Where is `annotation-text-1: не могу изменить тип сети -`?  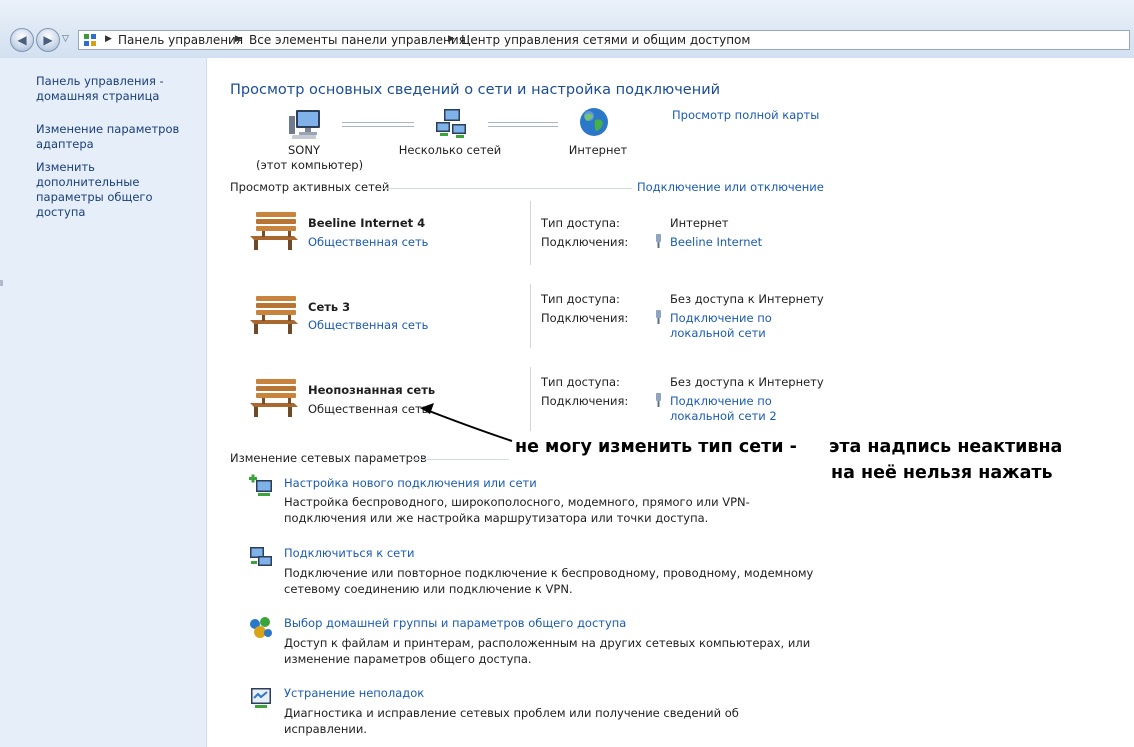 annotation-text-1: не могу изменить тип сети - is located at coordinates (656, 447).